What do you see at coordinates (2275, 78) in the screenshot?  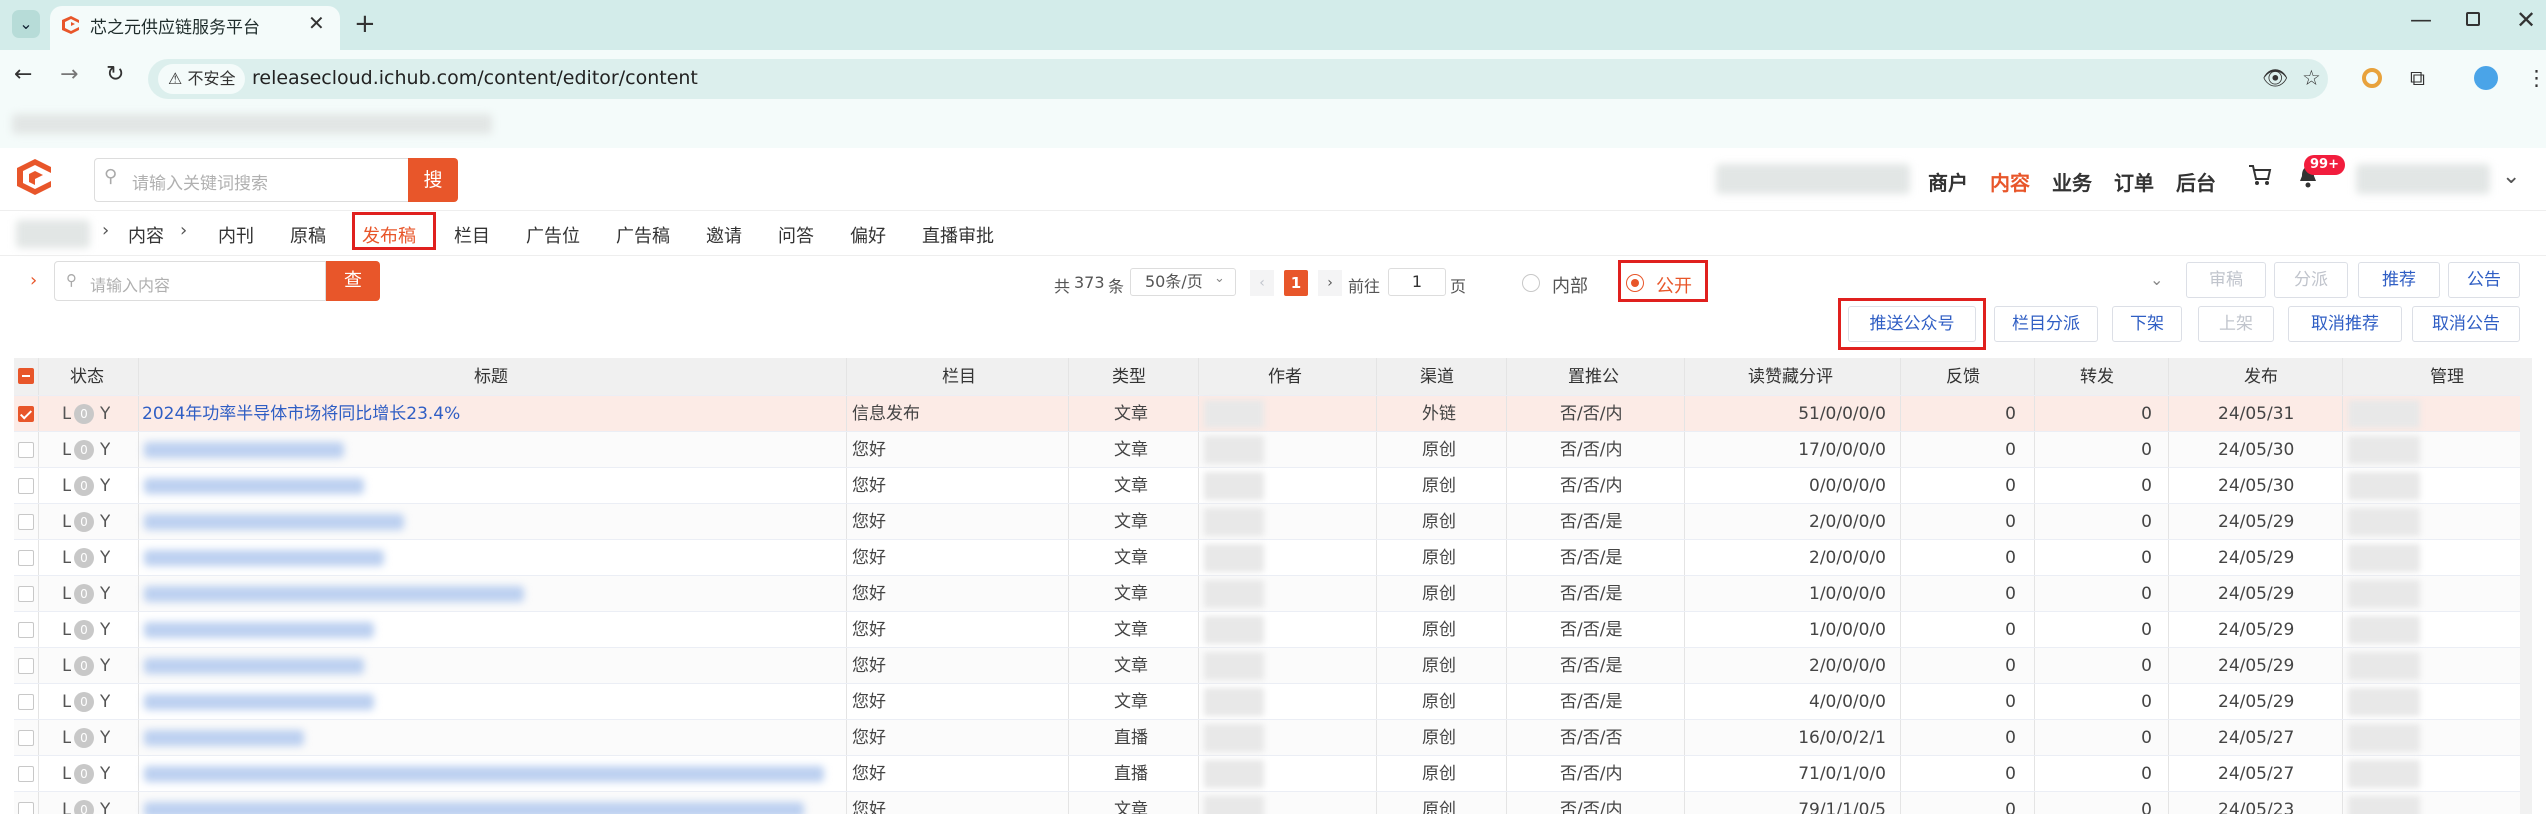 I see `eye-icon: 👁` at bounding box center [2275, 78].